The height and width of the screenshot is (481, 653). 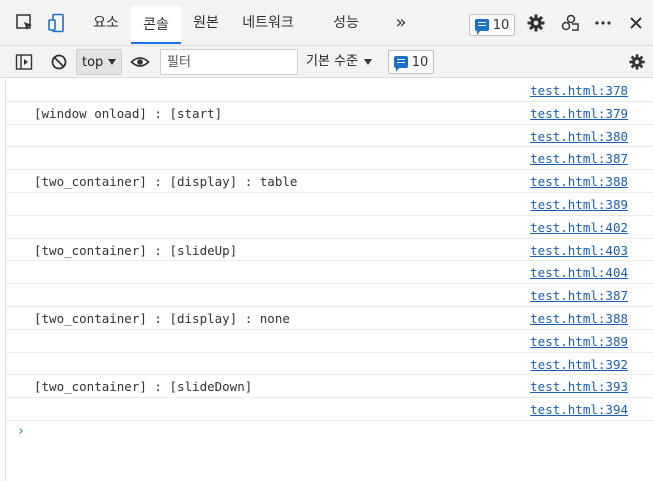 What do you see at coordinates (579, 386) in the screenshot?
I see `log-source-link: test.html:393` at bounding box center [579, 386].